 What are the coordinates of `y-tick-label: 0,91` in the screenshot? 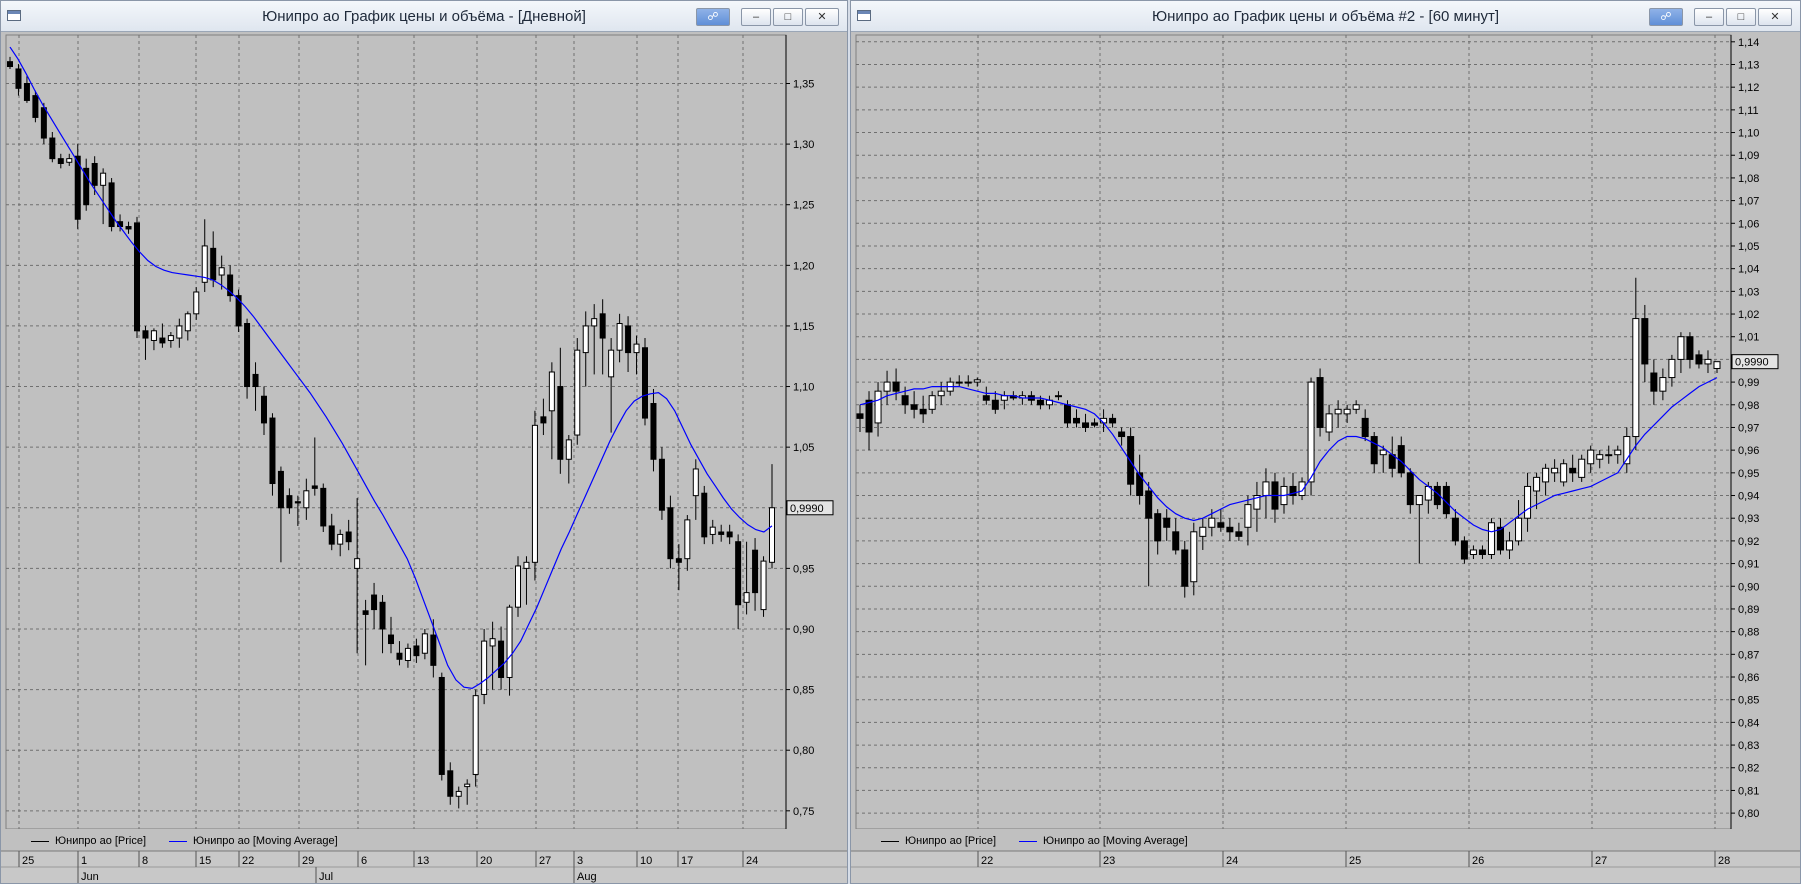 It's located at (1748, 565).